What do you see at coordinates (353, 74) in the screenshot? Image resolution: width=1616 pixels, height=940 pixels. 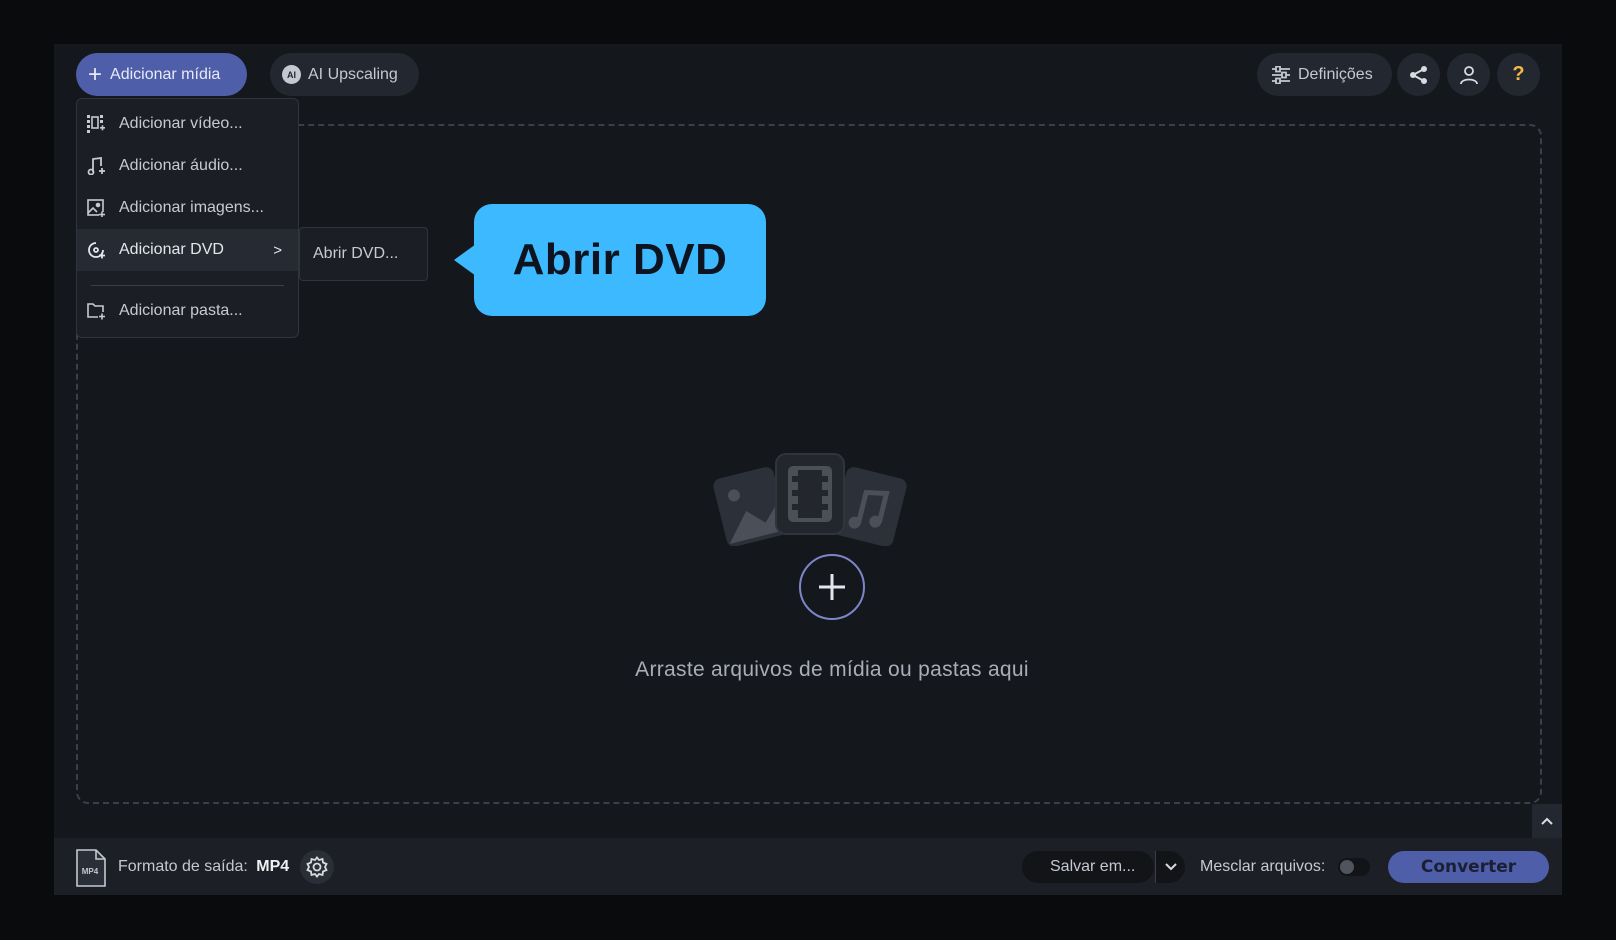 I see `ai-upscaling-label: AI Upscaling` at bounding box center [353, 74].